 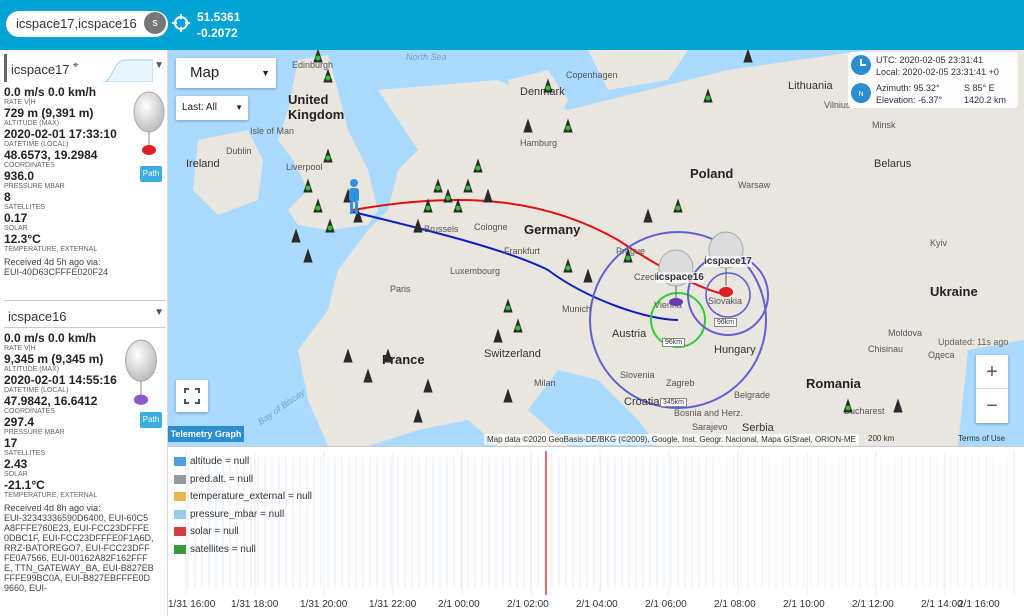 What do you see at coordinates (680, 277) in the screenshot?
I see `balloon-icspace16-label: icspace16` at bounding box center [680, 277].